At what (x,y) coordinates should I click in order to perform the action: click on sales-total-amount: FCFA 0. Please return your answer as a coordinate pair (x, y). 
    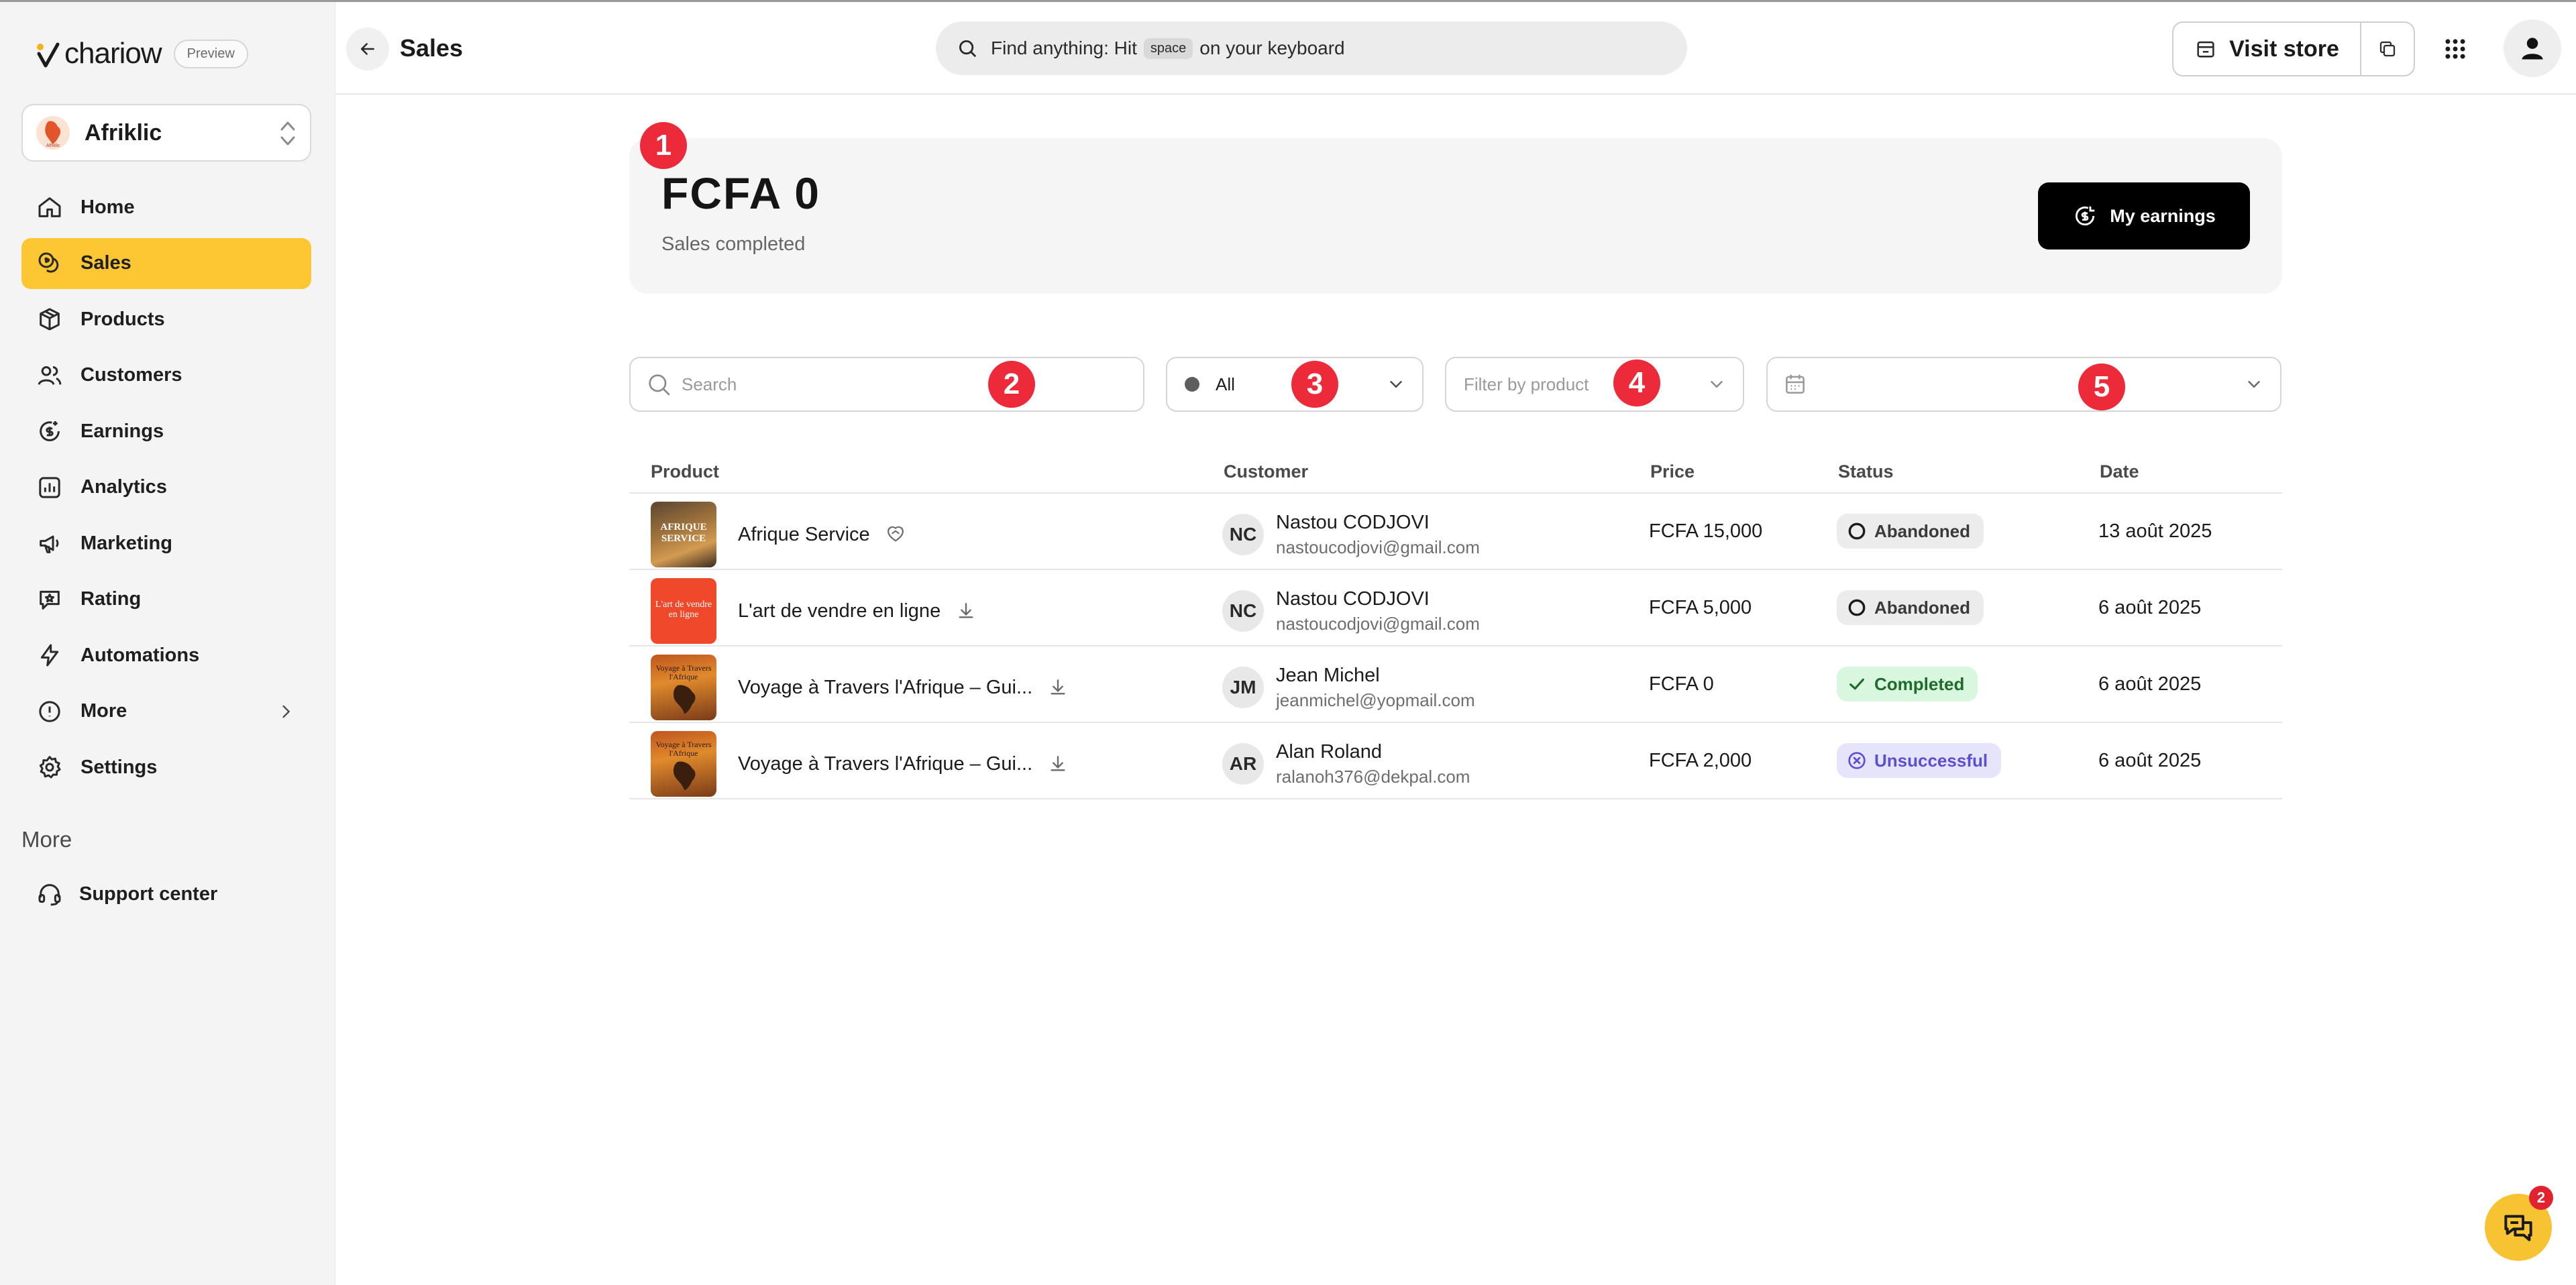
    Looking at the image, I should click on (740, 193).